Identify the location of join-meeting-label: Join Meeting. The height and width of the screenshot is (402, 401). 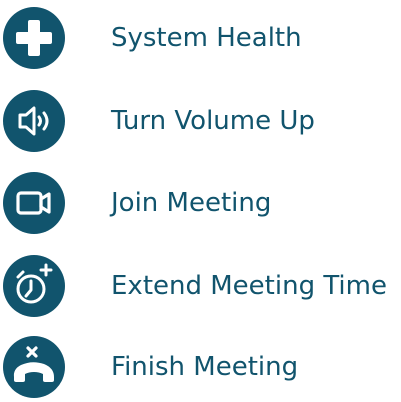
(191, 203).